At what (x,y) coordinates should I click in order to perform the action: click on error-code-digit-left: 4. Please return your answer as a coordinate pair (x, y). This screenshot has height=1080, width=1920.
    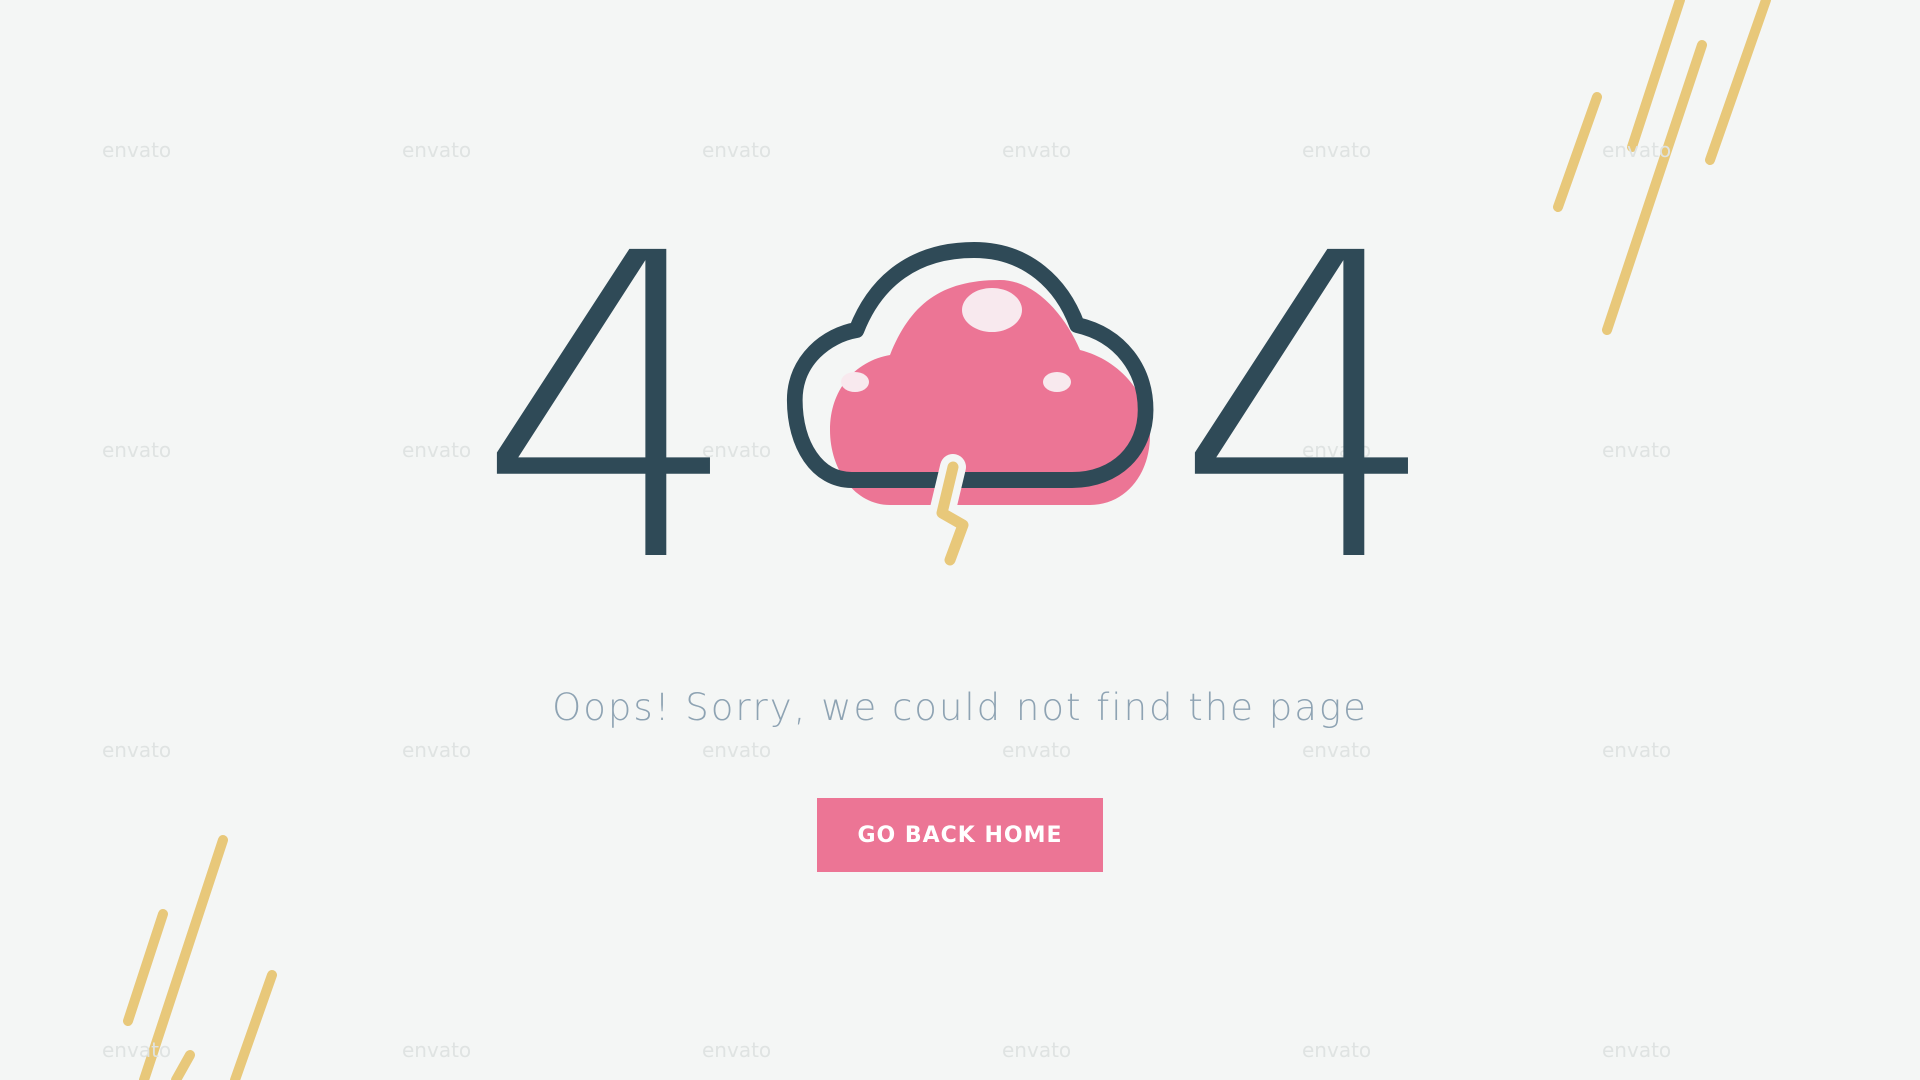
    Looking at the image, I should click on (610, 400).